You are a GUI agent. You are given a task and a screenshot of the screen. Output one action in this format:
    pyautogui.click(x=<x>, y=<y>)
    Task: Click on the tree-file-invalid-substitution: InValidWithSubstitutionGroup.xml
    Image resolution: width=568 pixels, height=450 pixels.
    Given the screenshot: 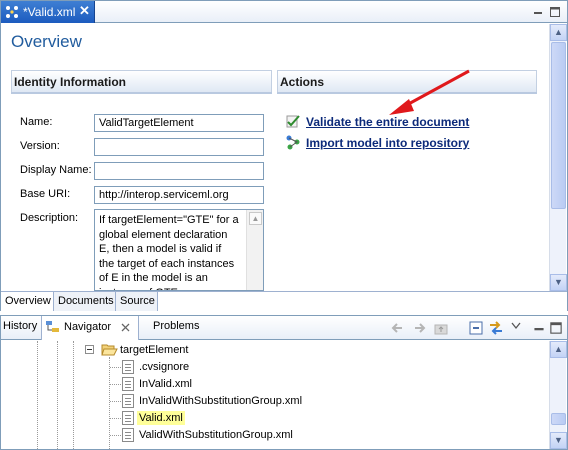 What is the action you would take?
    pyautogui.click(x=216, y=401)
    